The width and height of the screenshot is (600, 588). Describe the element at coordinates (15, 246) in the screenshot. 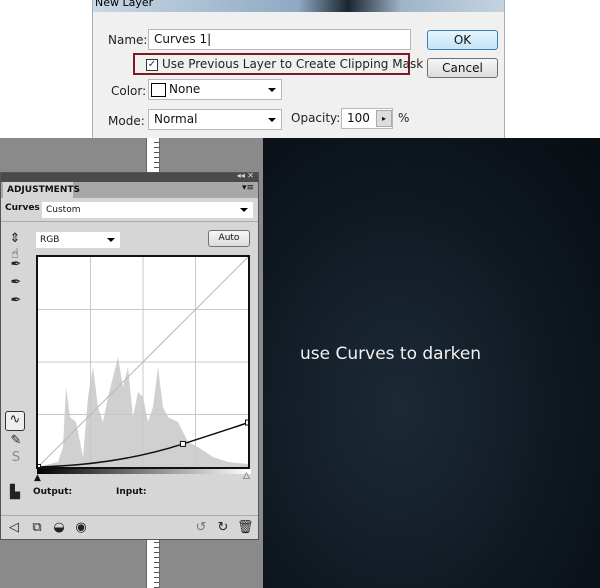

I see `on-image-adjust-icon: ⇕☝` at that location.